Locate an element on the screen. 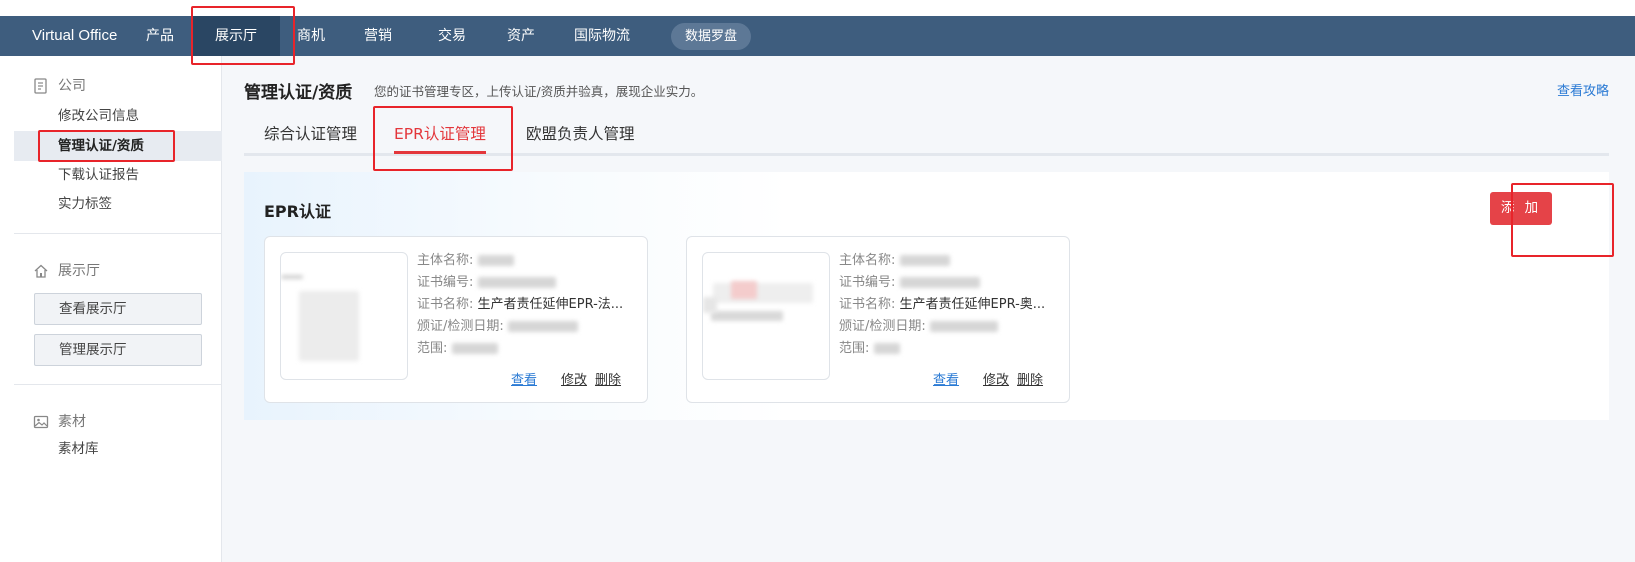 Image resolution: width=1635 pixels, height=562 pixels. sidebar-item-edit-company: 修改公司信息 is located at coordinates (98, 116).